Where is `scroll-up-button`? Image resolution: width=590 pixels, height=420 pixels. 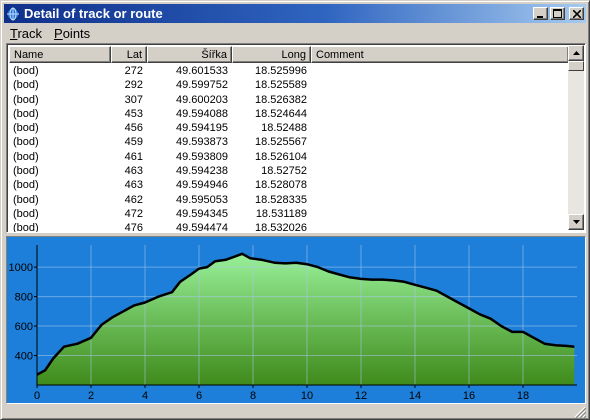
scroll-up-button is located at coordinates (576, 53).